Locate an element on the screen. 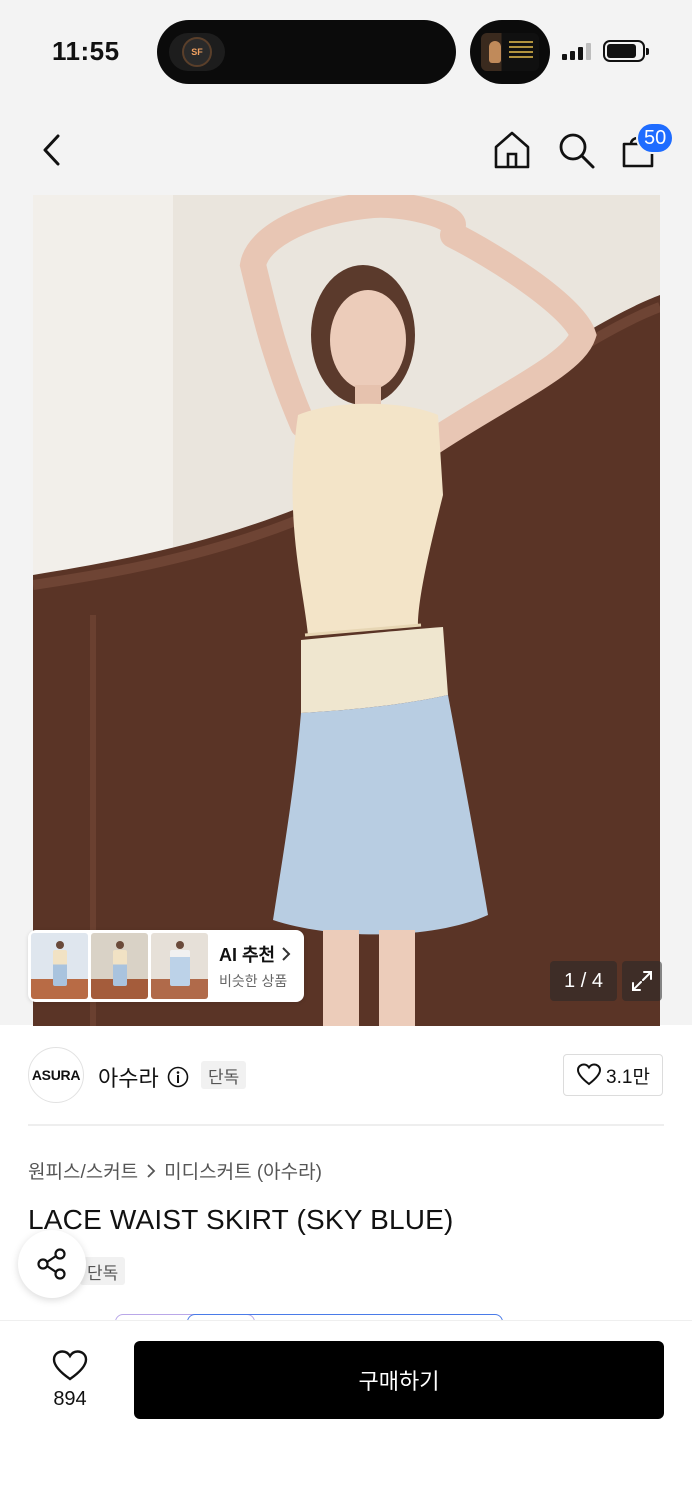 The width and height of the screenshot is (692, 1500). cart-count-badge: 50 is located at coordinates (655, 138).